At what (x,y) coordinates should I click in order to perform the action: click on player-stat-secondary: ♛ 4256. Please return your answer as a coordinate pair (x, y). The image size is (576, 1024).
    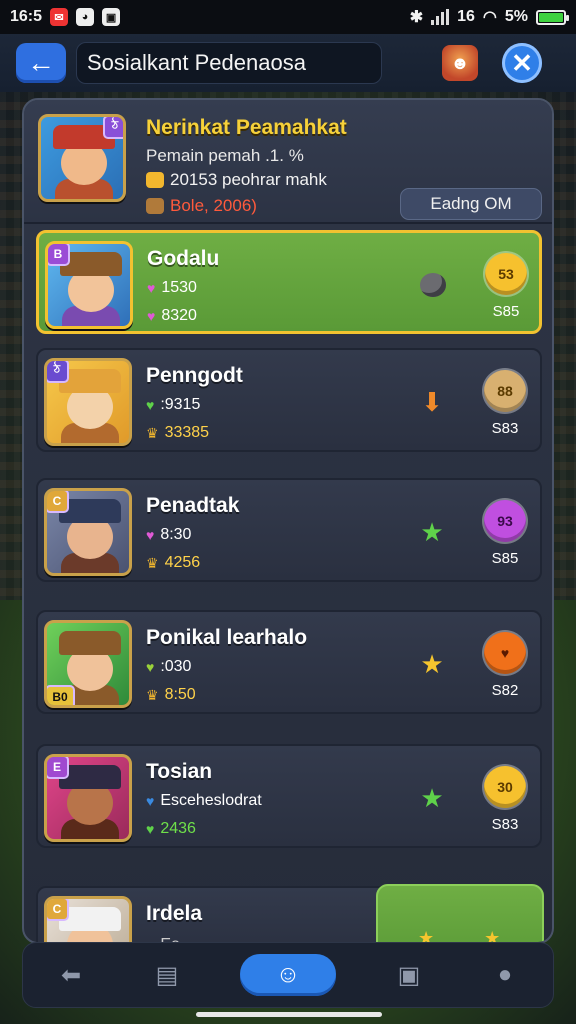
    Looking at the image, I should click on (173, 563).